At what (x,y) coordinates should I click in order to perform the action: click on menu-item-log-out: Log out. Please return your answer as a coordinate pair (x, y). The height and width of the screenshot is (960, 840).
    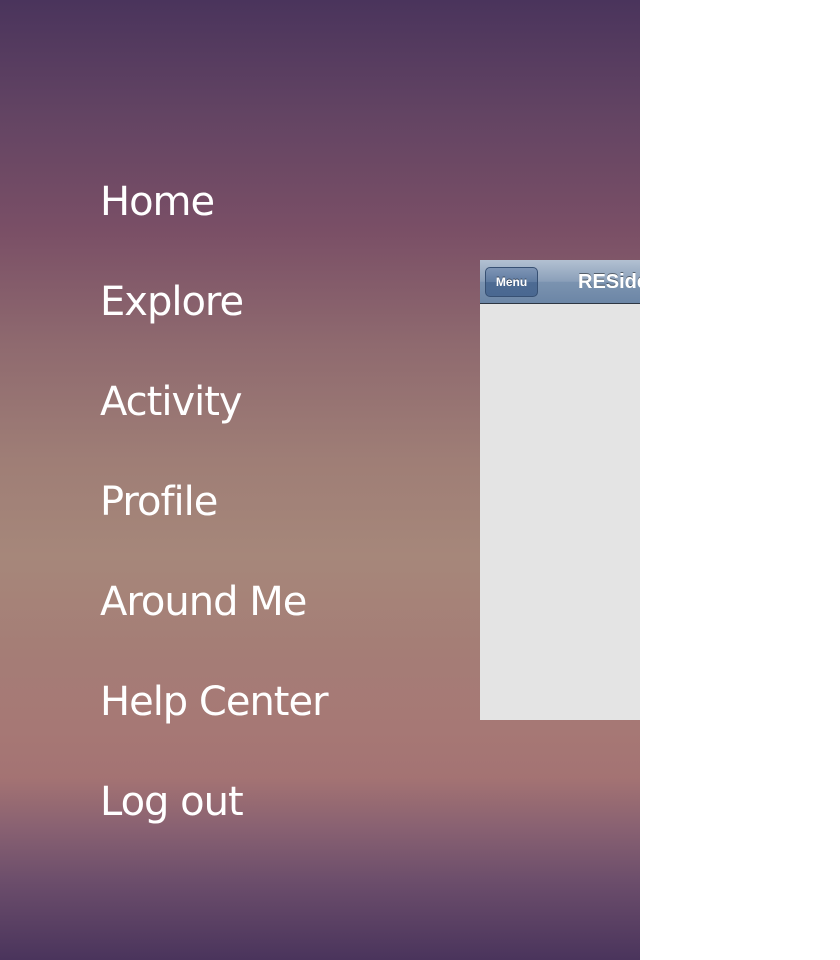
    Looking at the image, I should click on (214, 802).